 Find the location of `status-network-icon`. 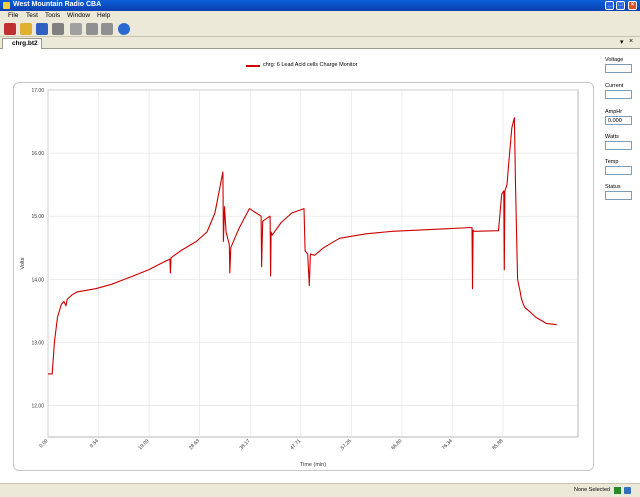

status-network-icon is located at coordinates (627, 490).